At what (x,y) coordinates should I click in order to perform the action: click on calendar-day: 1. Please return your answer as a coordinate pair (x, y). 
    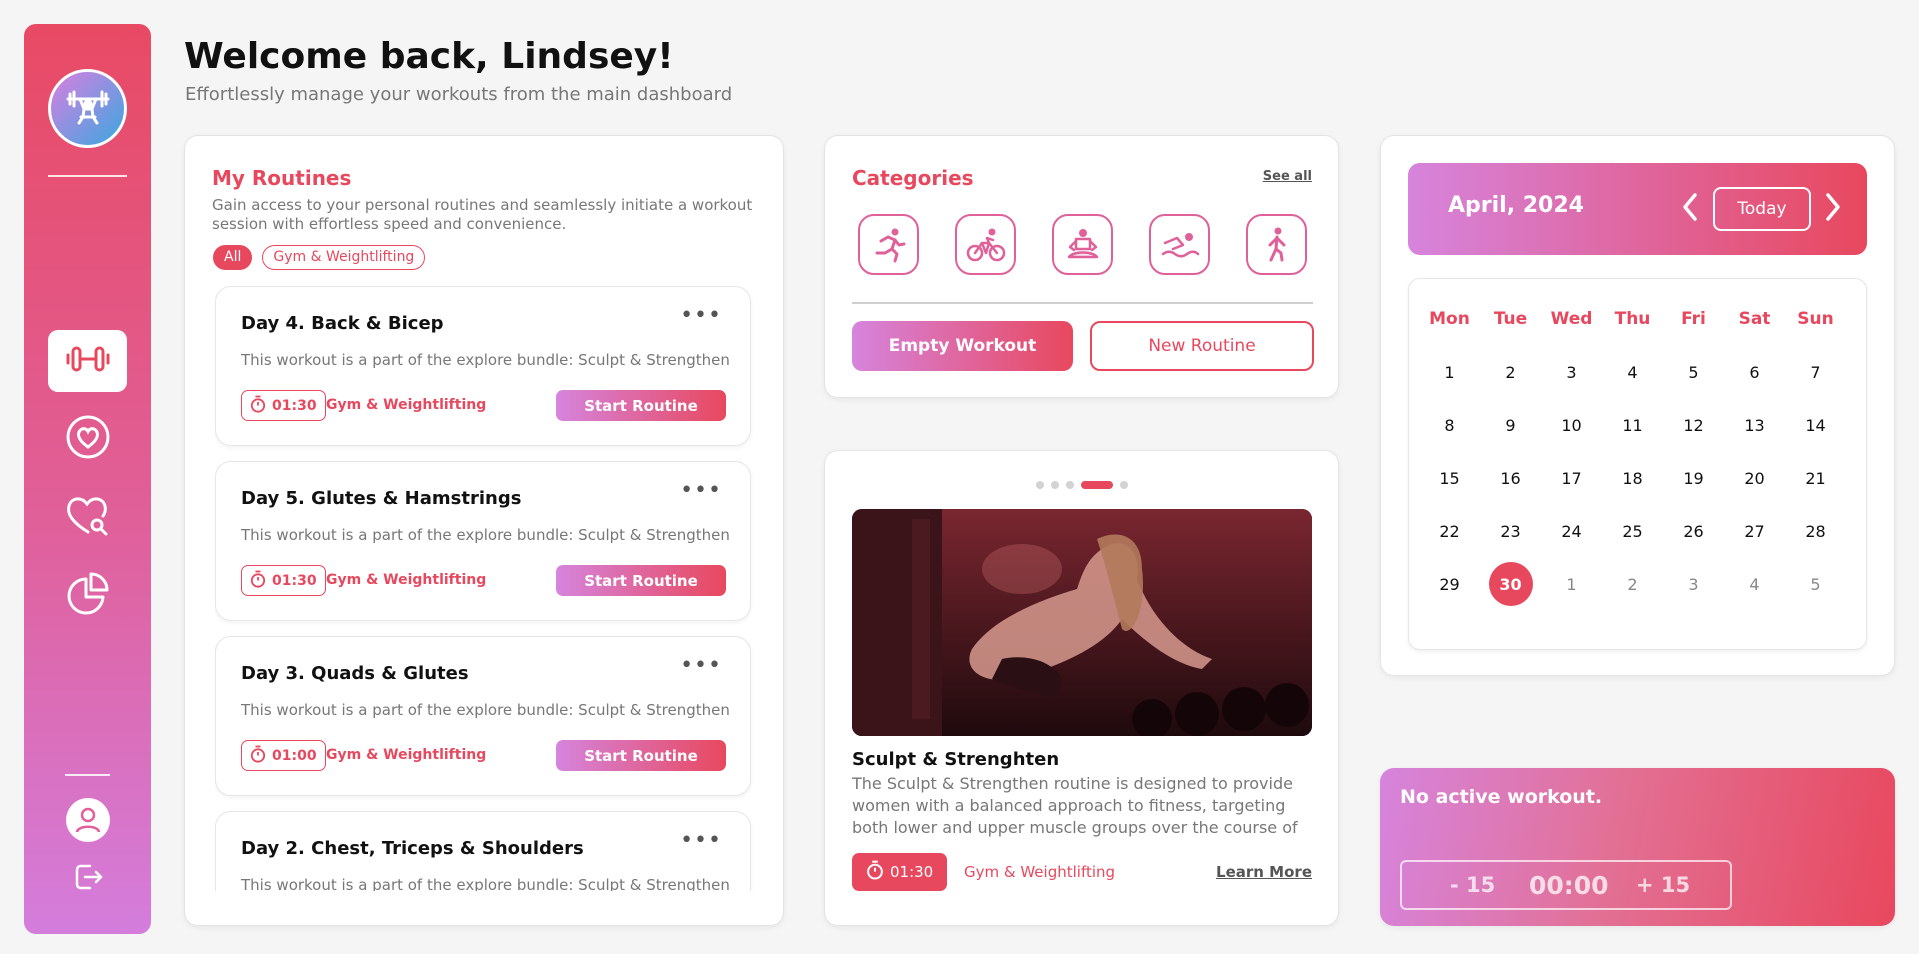
    Looking at the image, I should click on (1571, 598).